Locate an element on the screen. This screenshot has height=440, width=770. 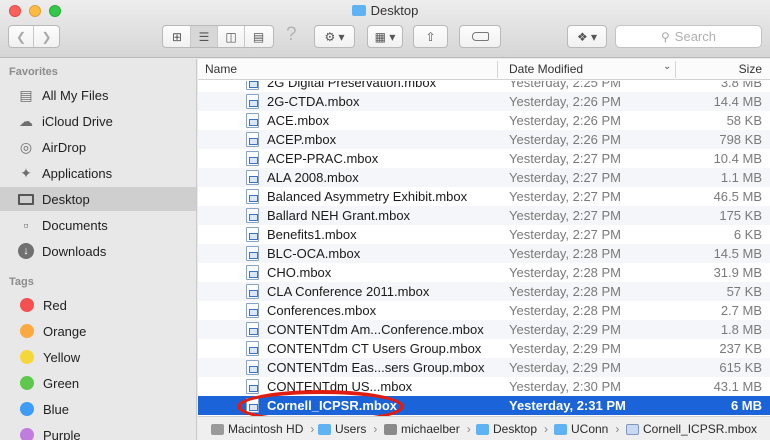
sidebar-item-label: Applications is located at coordinates (77, 173).